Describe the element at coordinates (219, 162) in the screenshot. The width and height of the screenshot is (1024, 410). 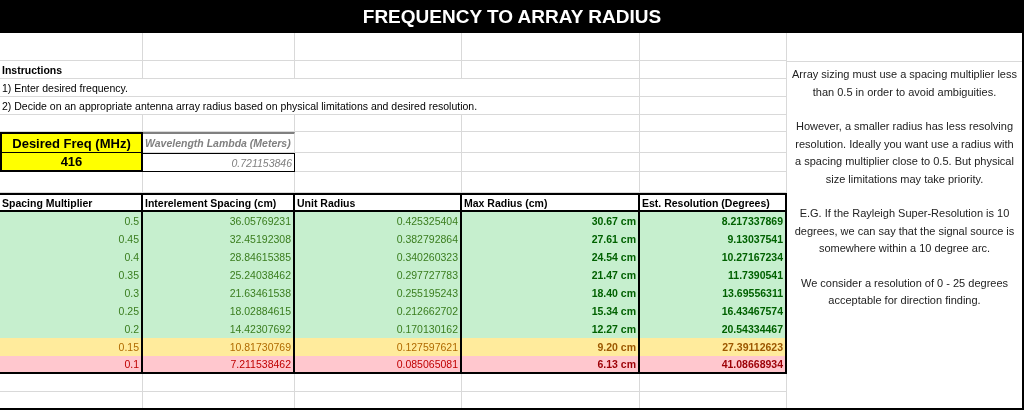
I see `wavelength-value: 0.721153846` at that location.